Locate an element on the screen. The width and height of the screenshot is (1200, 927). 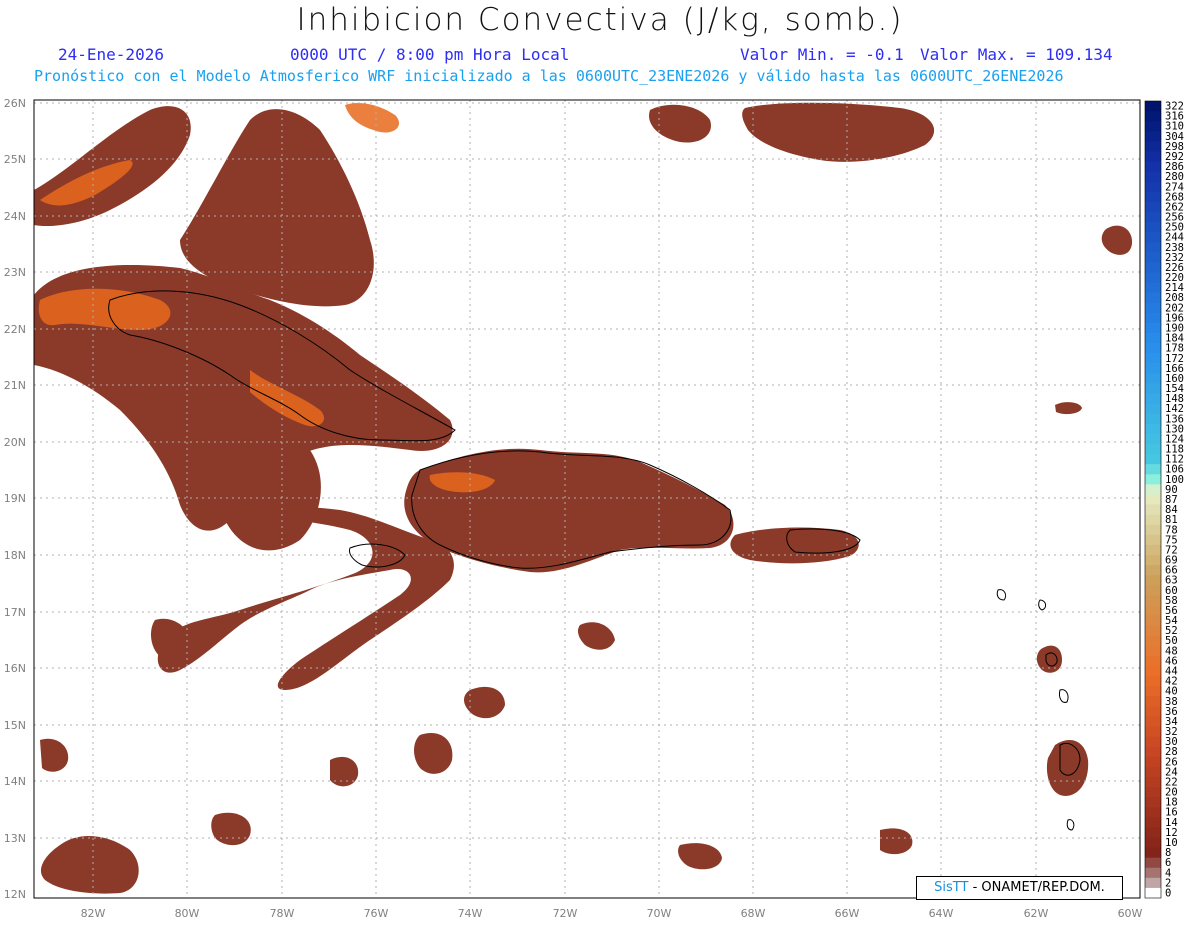
lon-label: 78W is located at coordinates (282, 913).